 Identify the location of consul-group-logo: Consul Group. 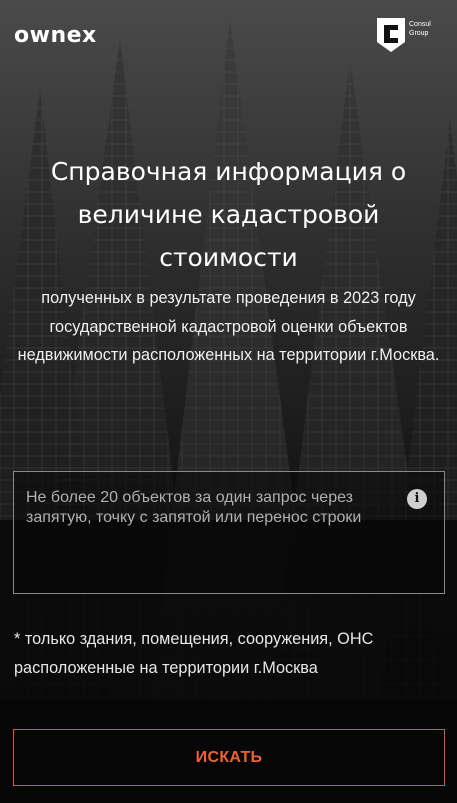
(409, 38).